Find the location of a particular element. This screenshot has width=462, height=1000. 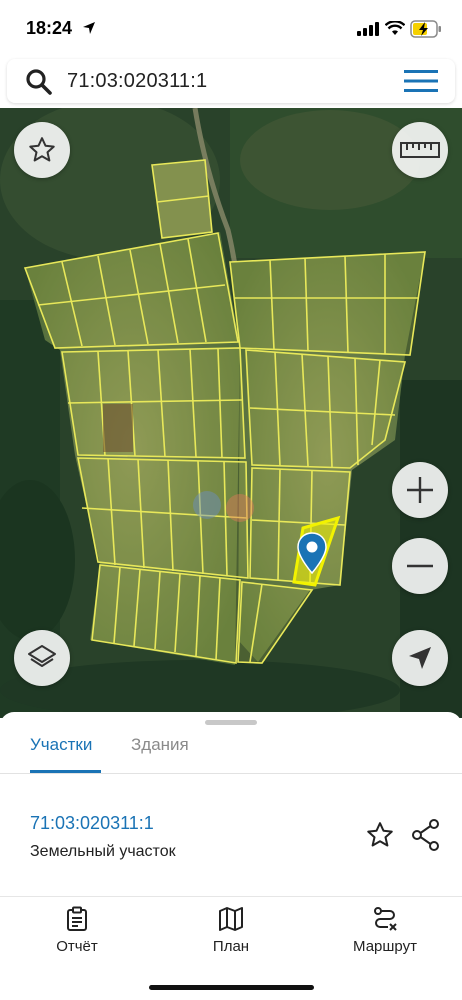

tab-buildings: Здания is located at coordinates (160, 745).